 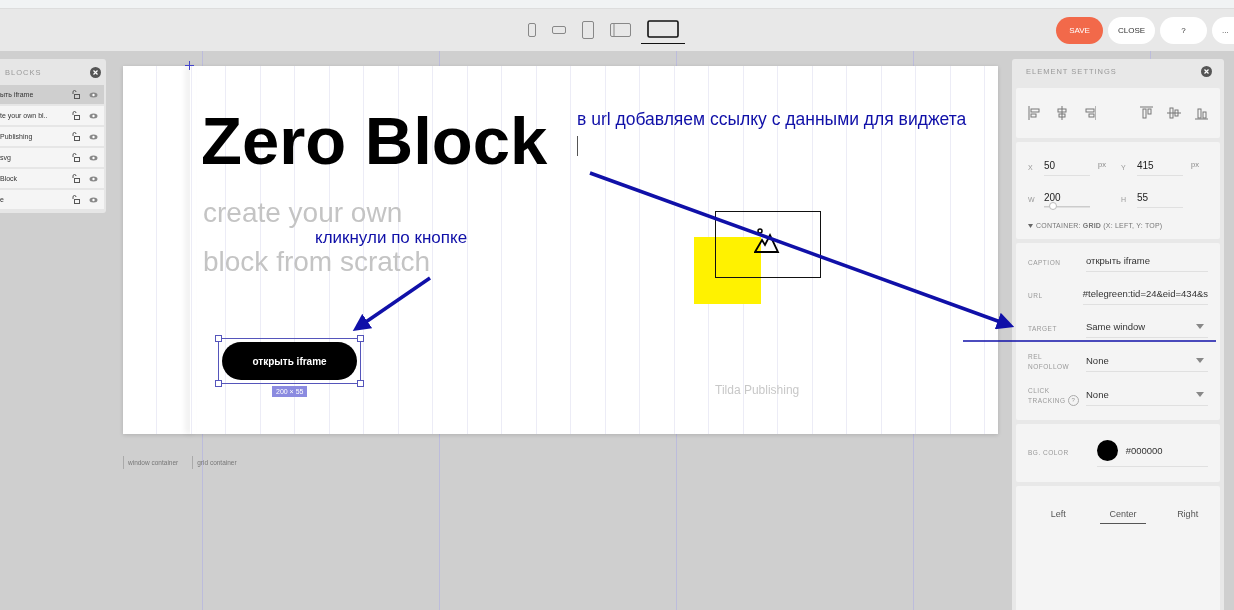 What do you see at coordinates (1160, 199) in the screenshot?
I see `number-field: 55` at bounding box center [1160, 199].